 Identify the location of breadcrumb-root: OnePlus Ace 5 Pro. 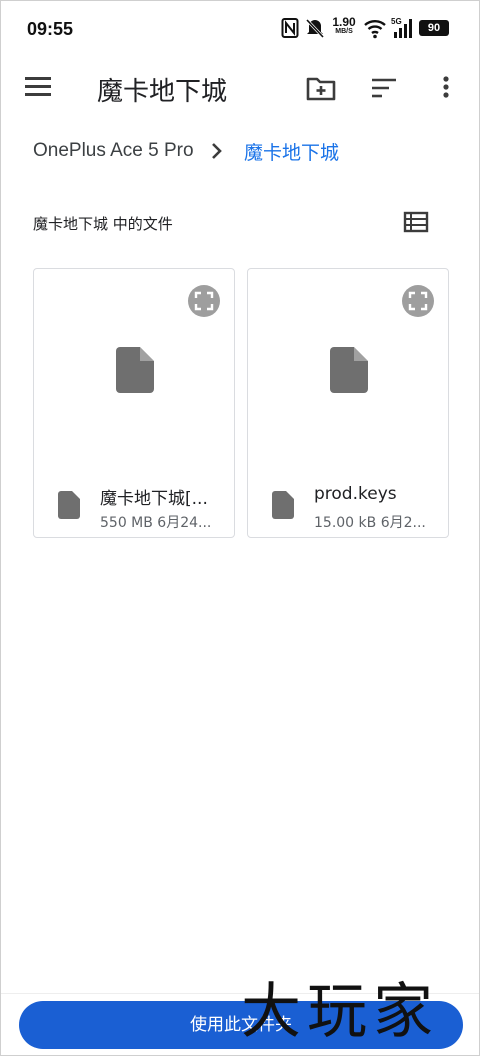
(113, 151).